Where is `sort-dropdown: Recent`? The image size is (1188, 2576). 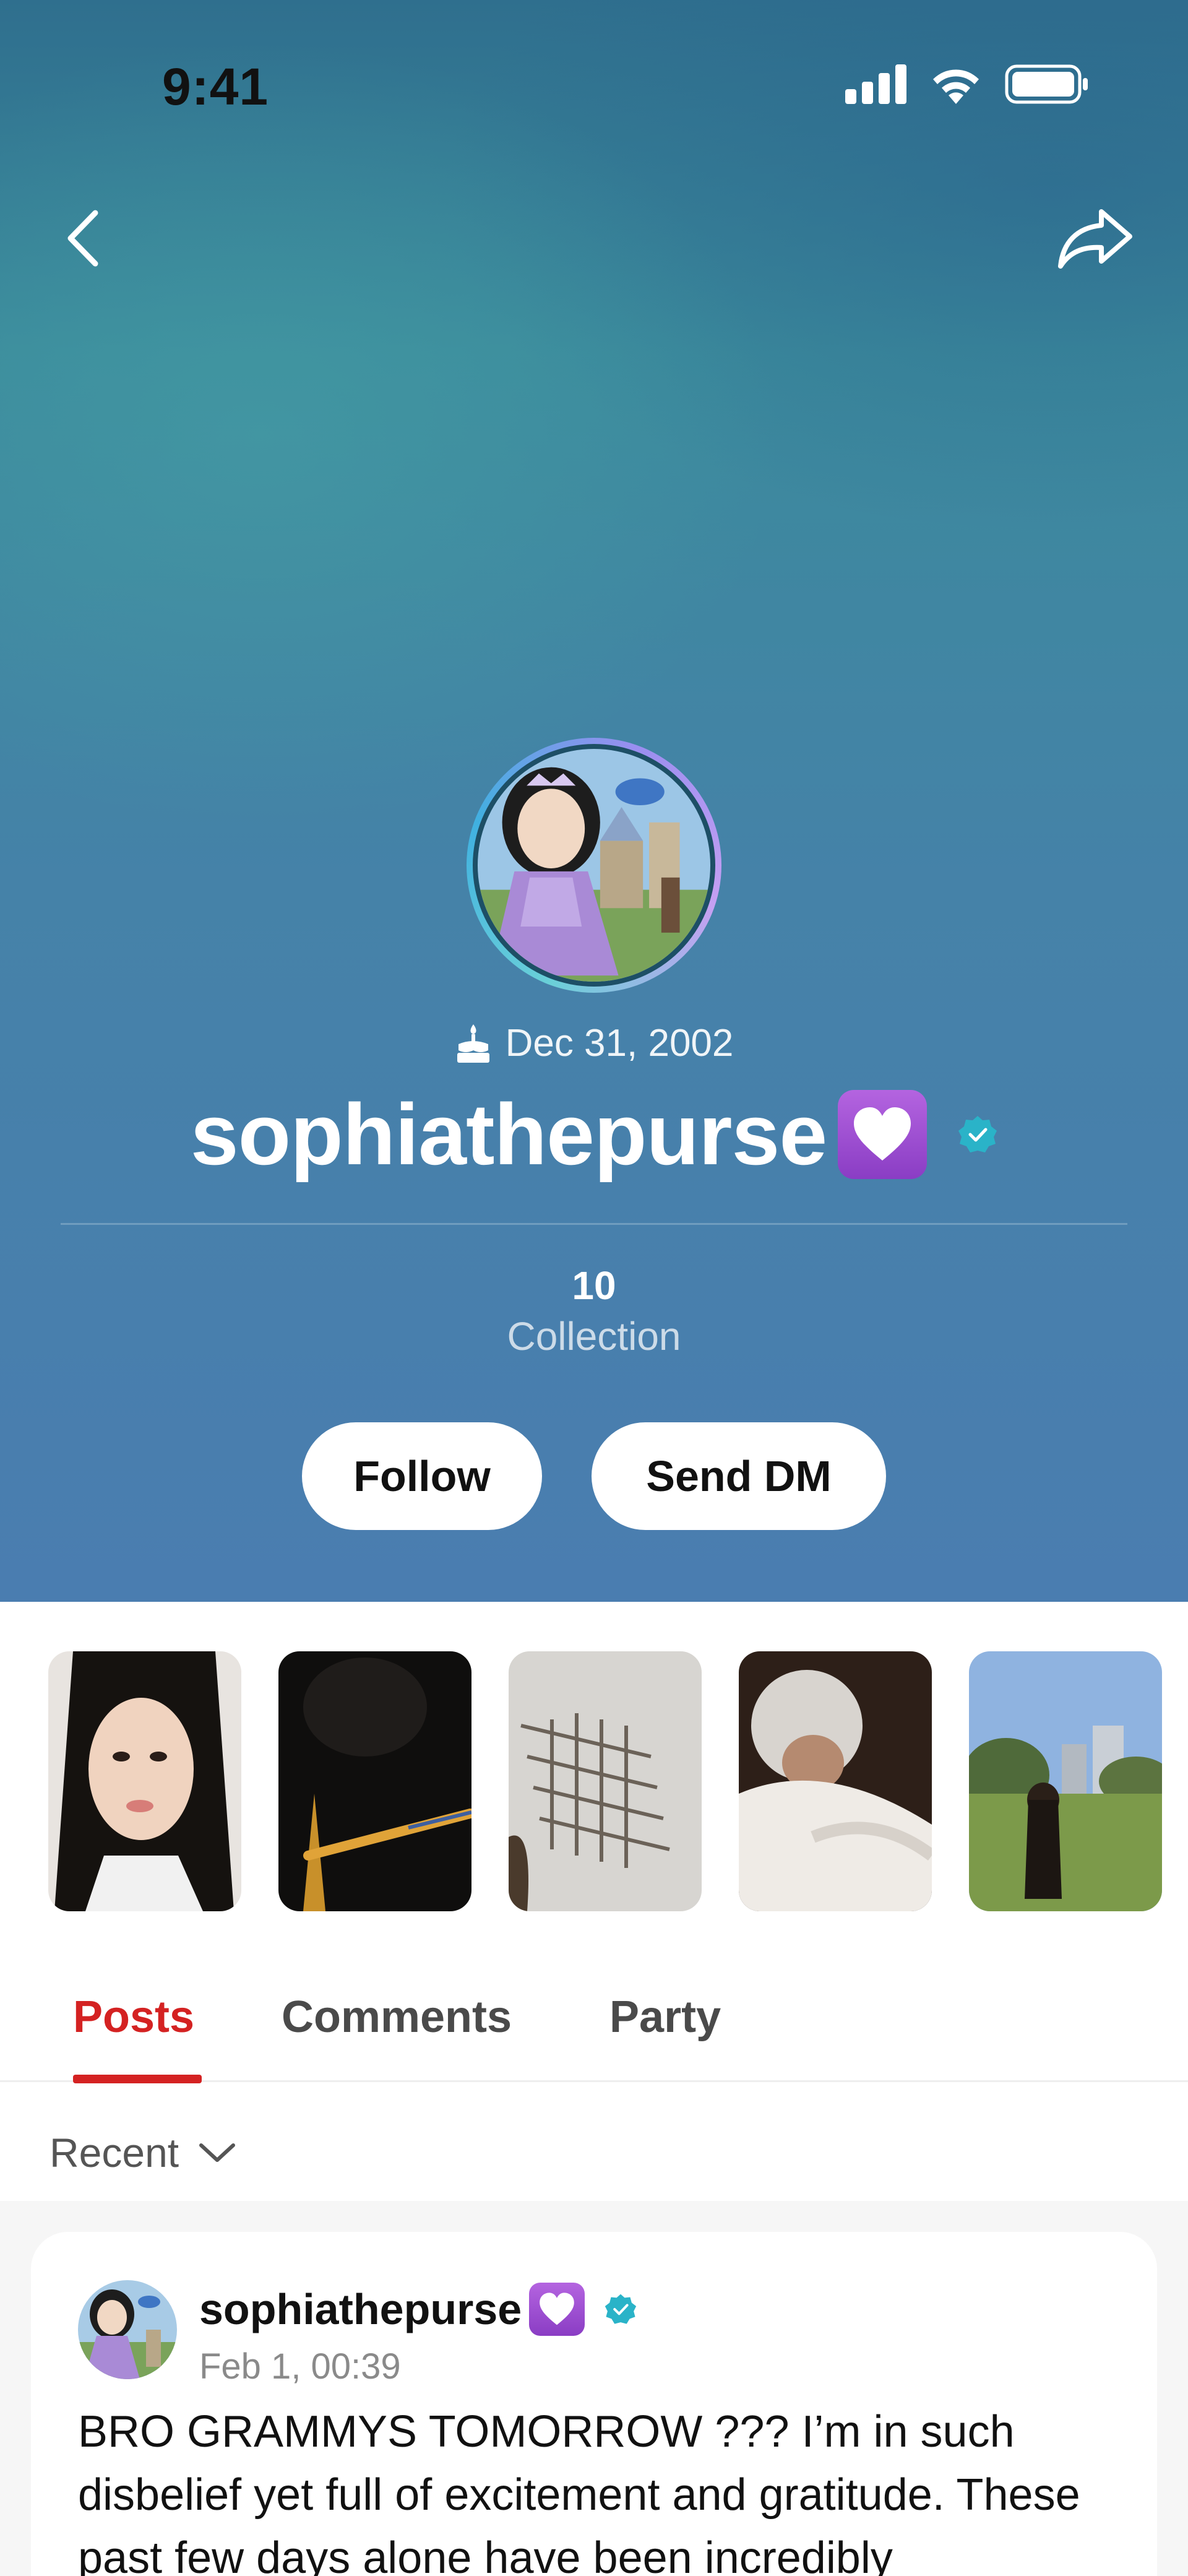 sort-dropdown: Recent is located at coordinates (143, 2152).